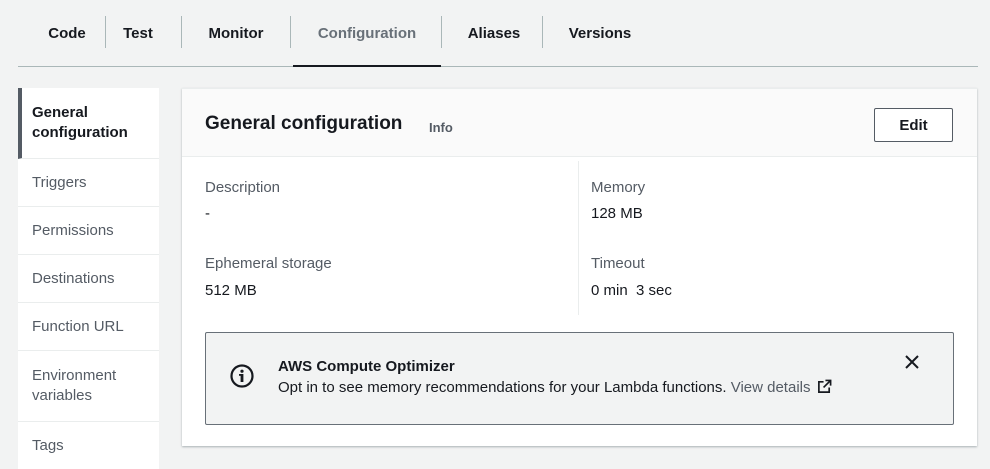  I want to click on tab-aliases: Aliases, so click(494, 33).